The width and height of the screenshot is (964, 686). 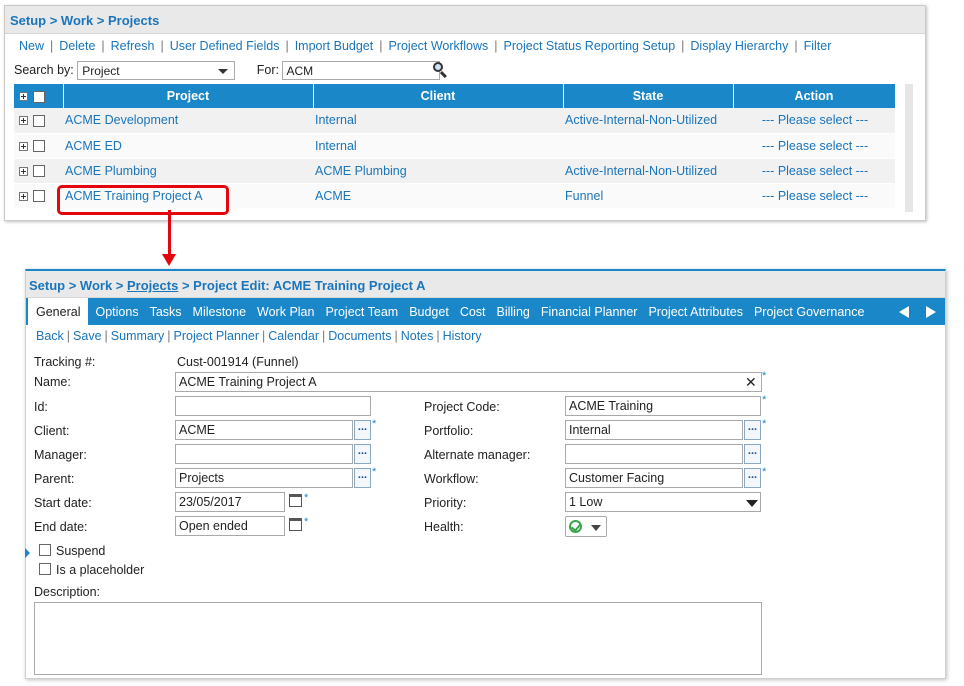 What do you see at coordinates (654, 454) in the screenshot?
I see `alternate-manager-field` at bounding box center [654, 454].